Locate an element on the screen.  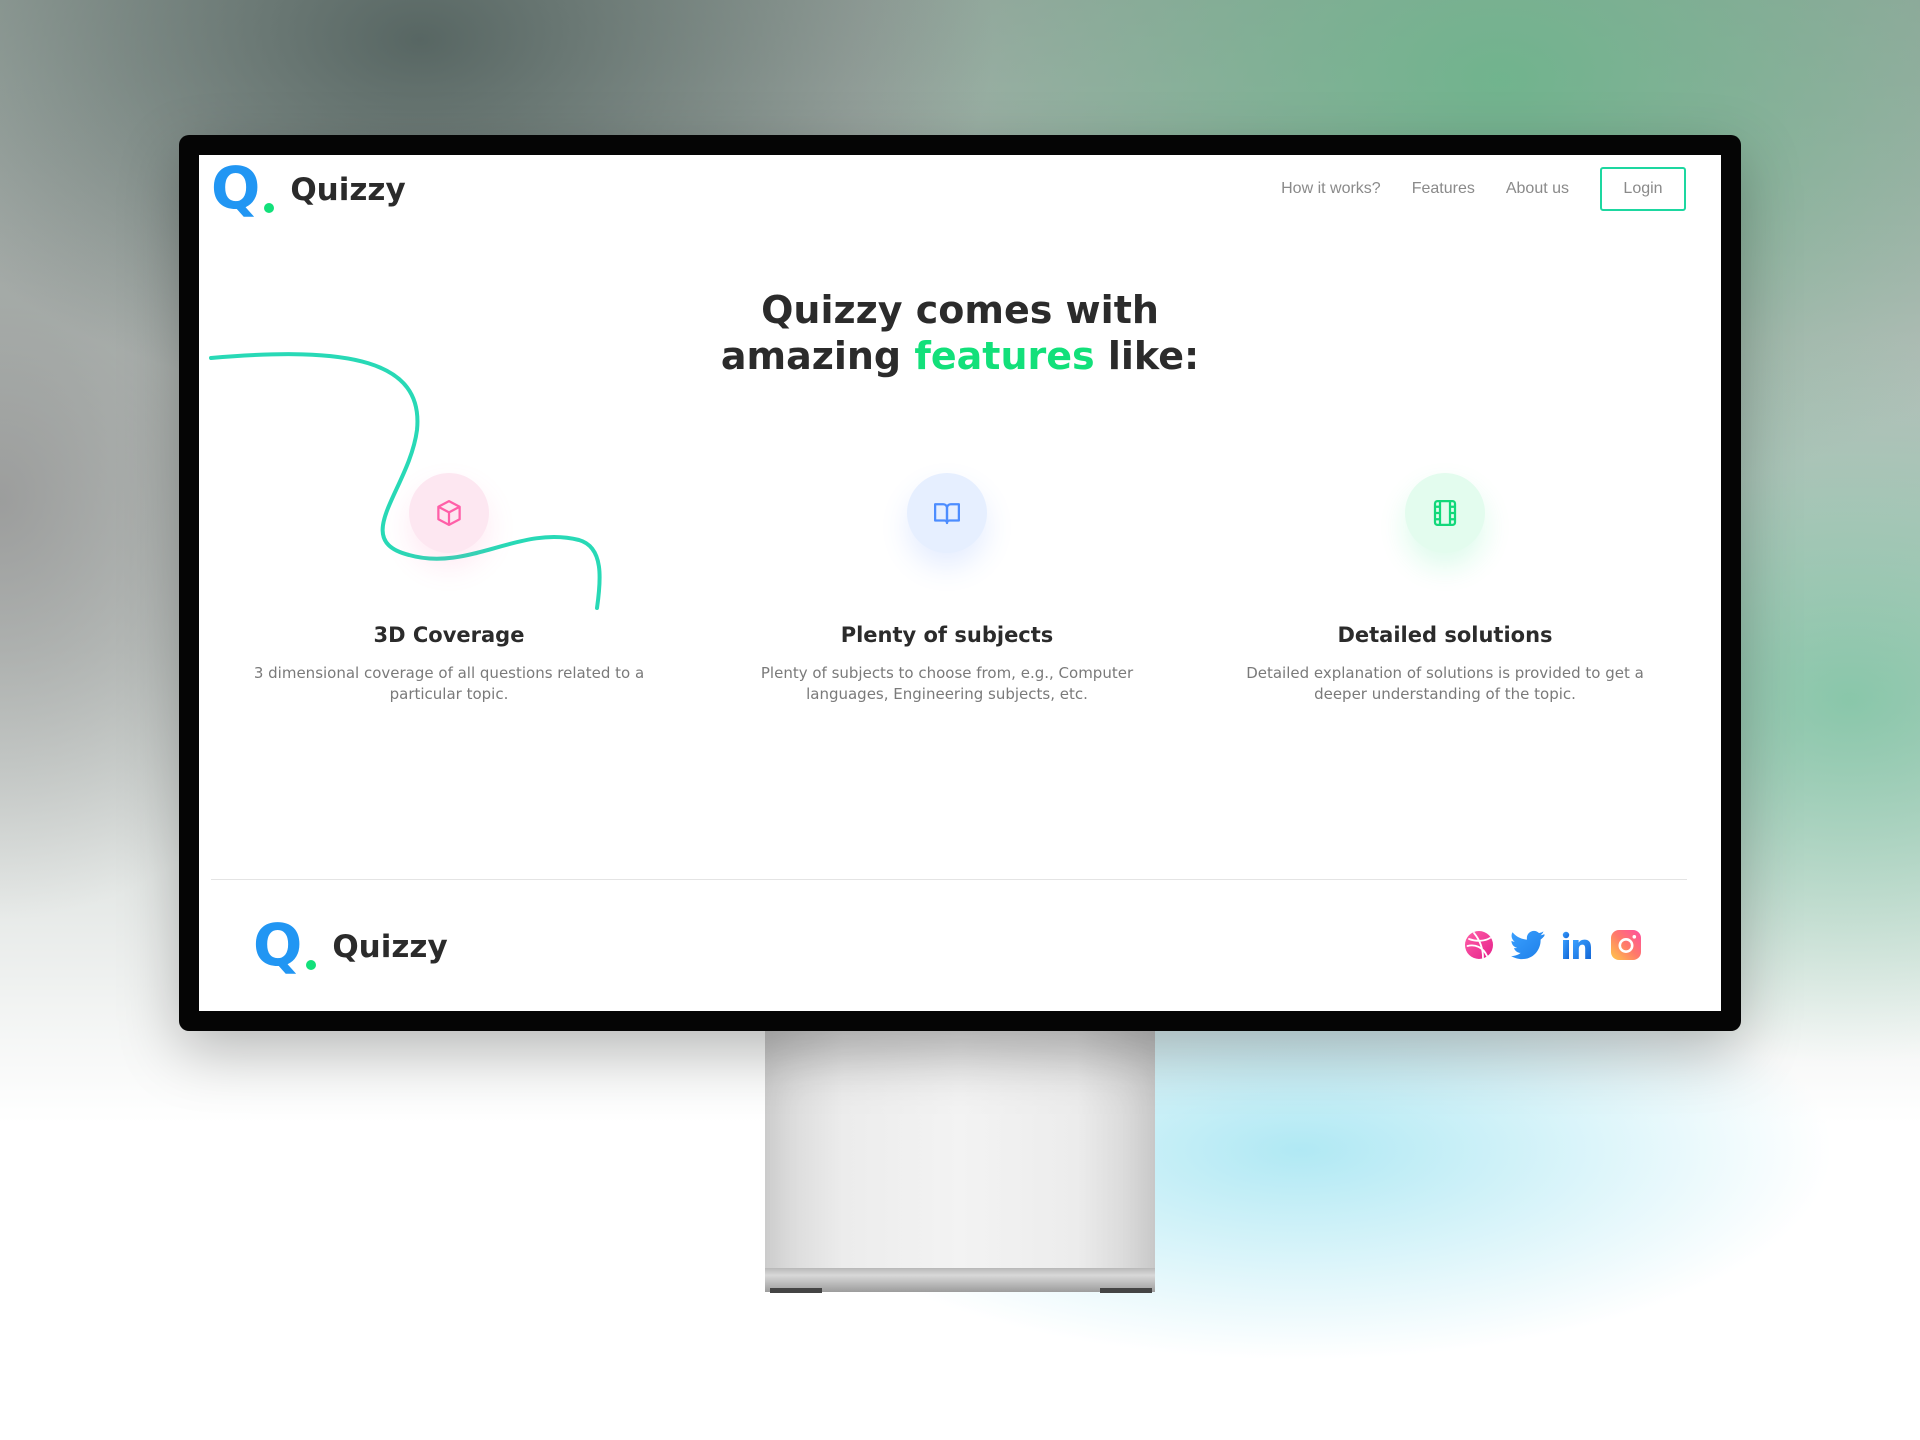
header-logo: Q Quizzy is located at coordinates (308, 188).